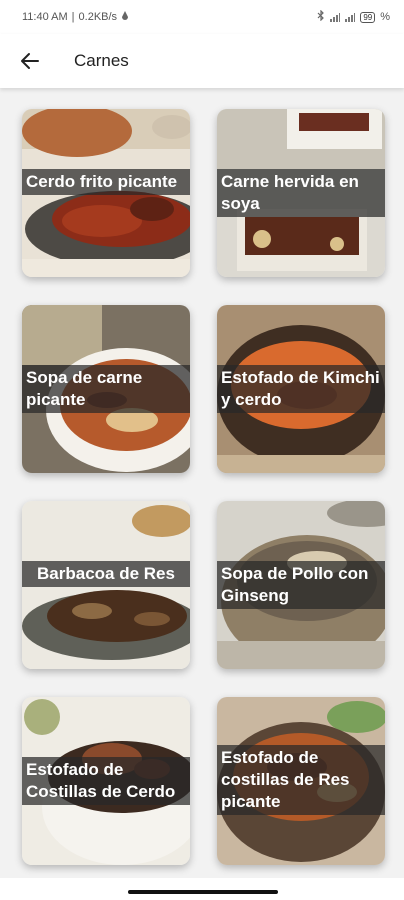  I want to click on recipe-card-estofado-de-costillas-de-res-picante: Estofado de costillas de Res picante, so click(301, 781).